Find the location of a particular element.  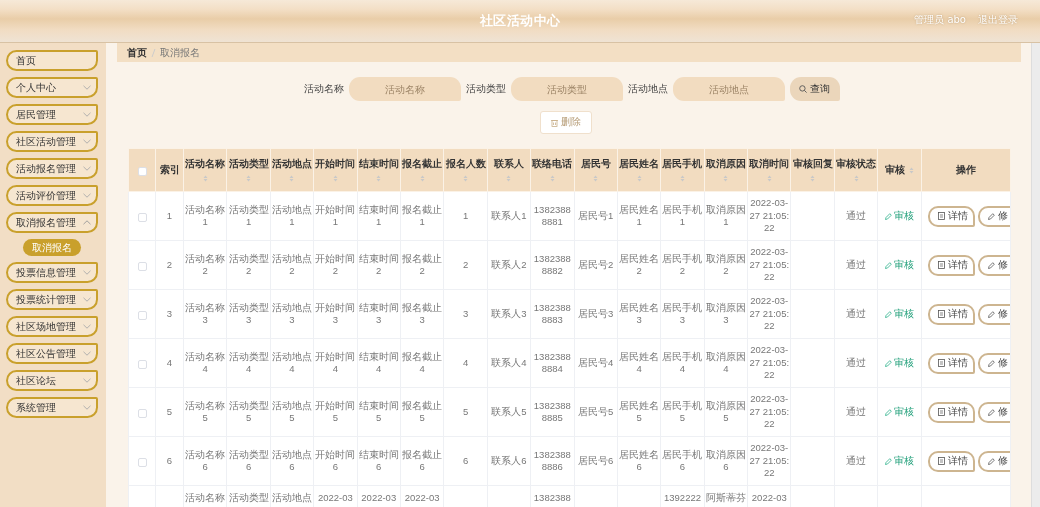

table-cell-text: 13823888881 is located at coordinates (552, 216).